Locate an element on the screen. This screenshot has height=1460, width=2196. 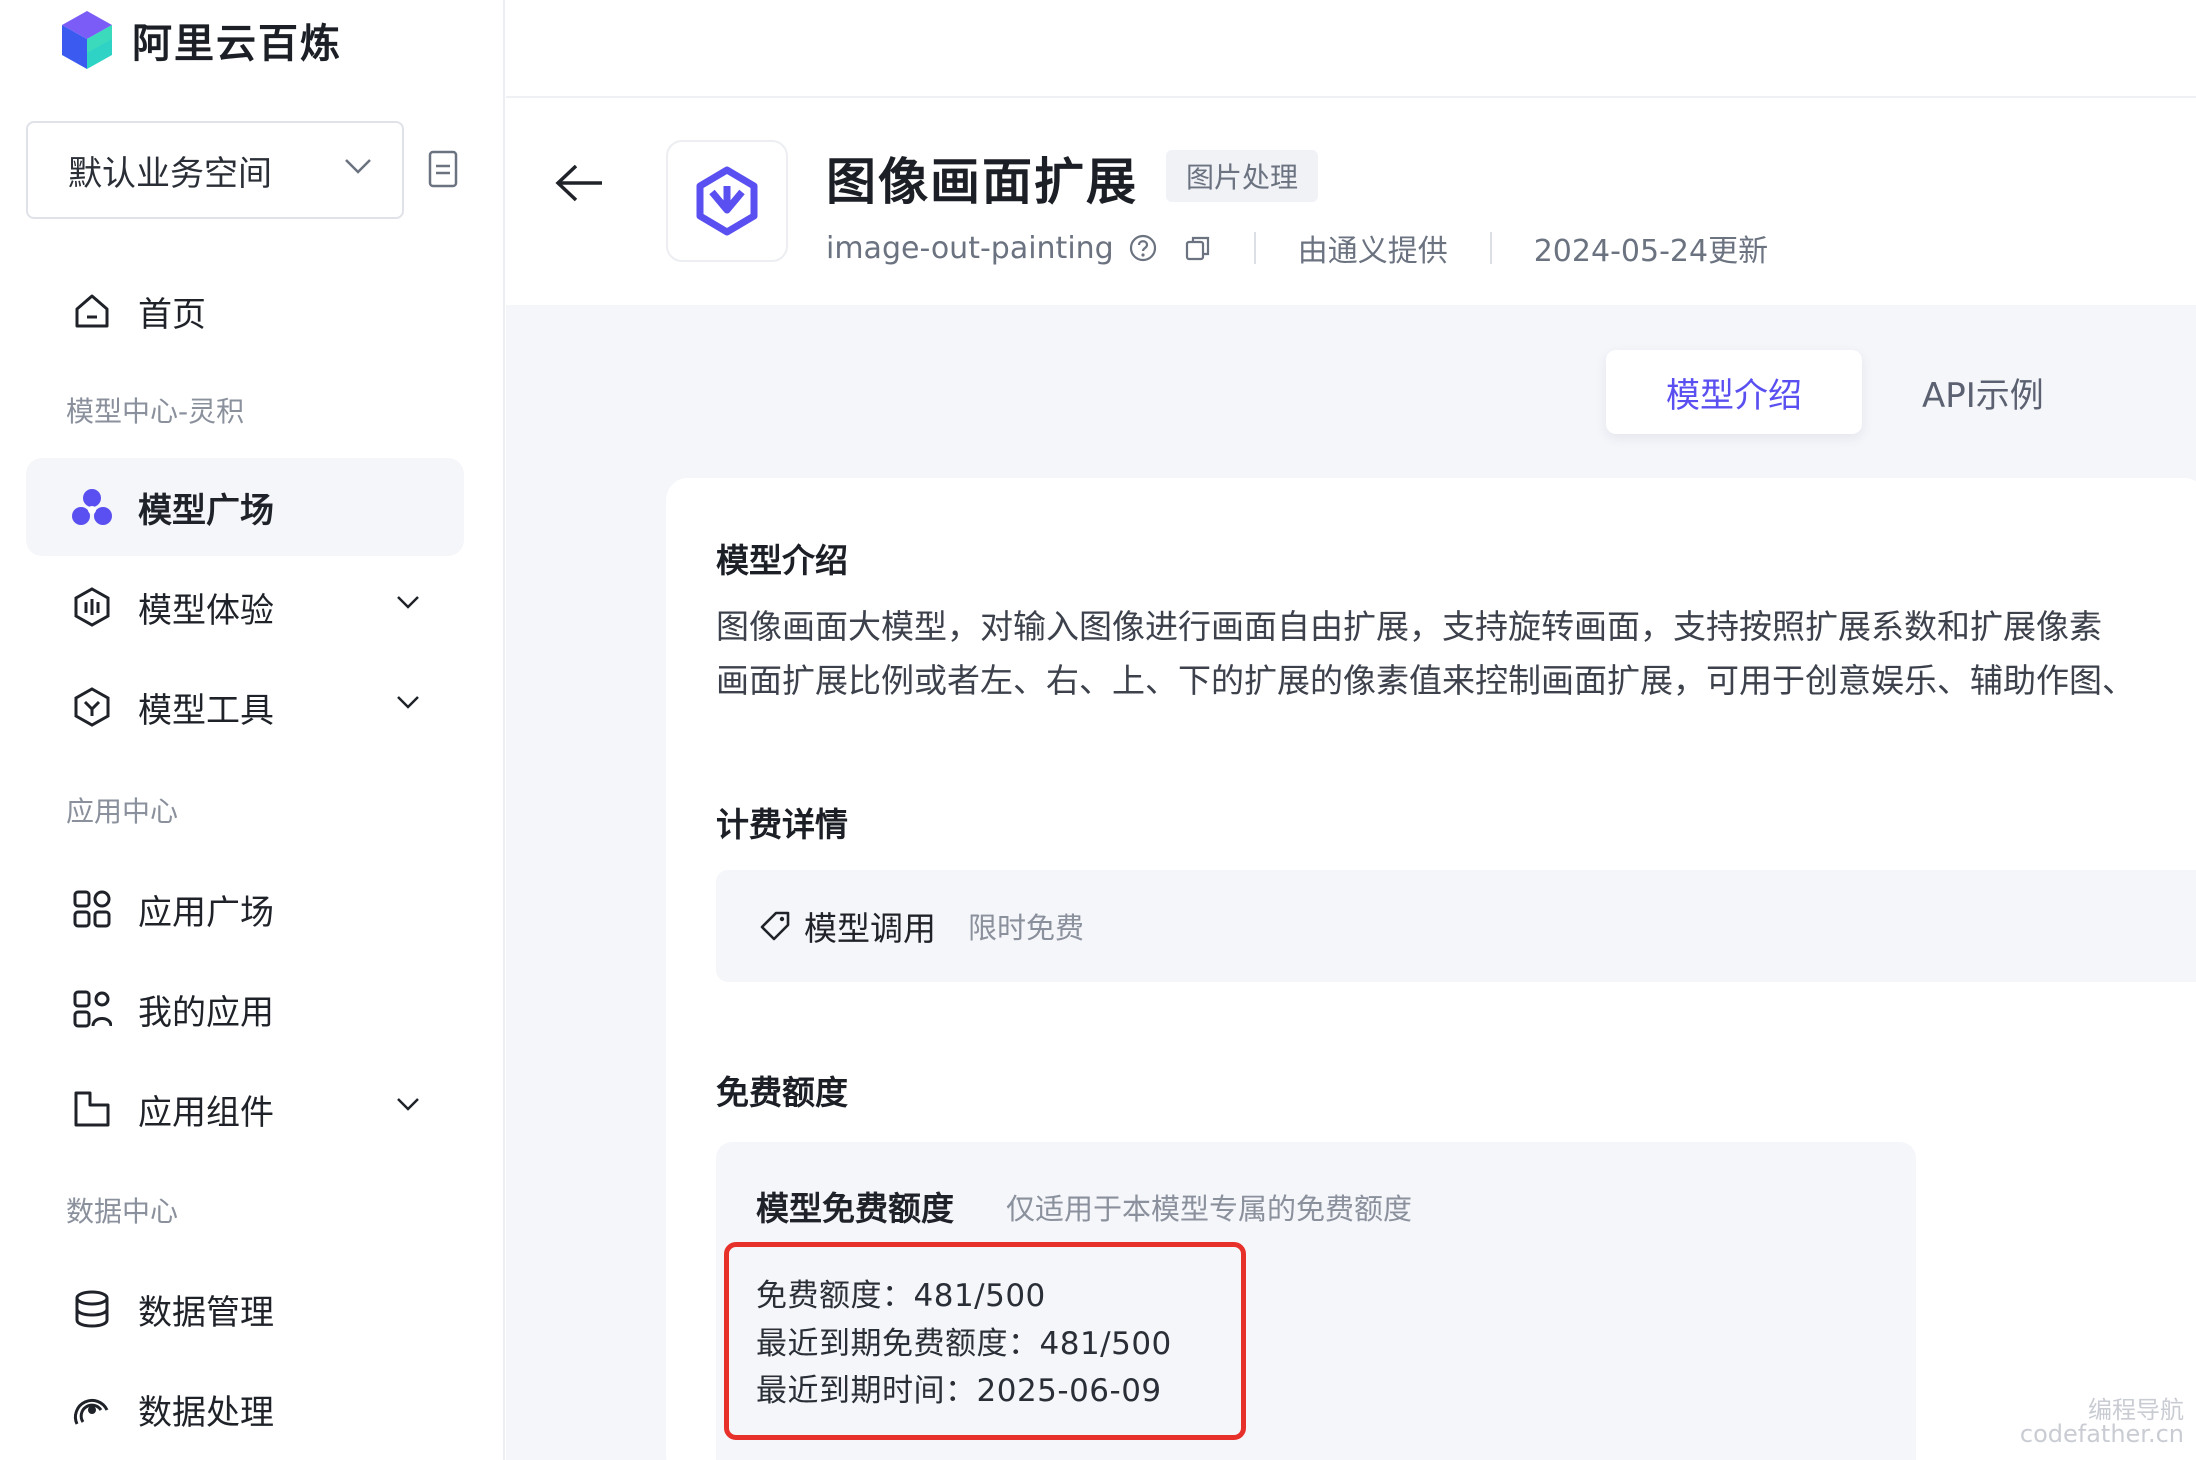
tab-bar: 模型介绍 API示例 is located at coordinates (1855, 392).